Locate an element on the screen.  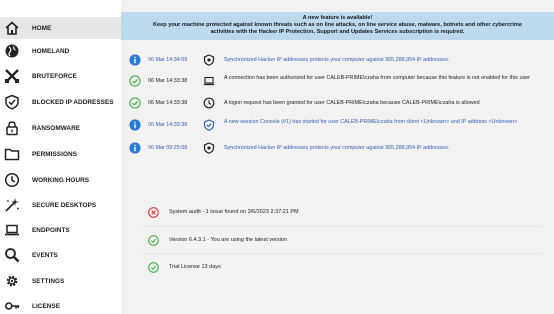
error-icon is located at coordinates (153, 212).